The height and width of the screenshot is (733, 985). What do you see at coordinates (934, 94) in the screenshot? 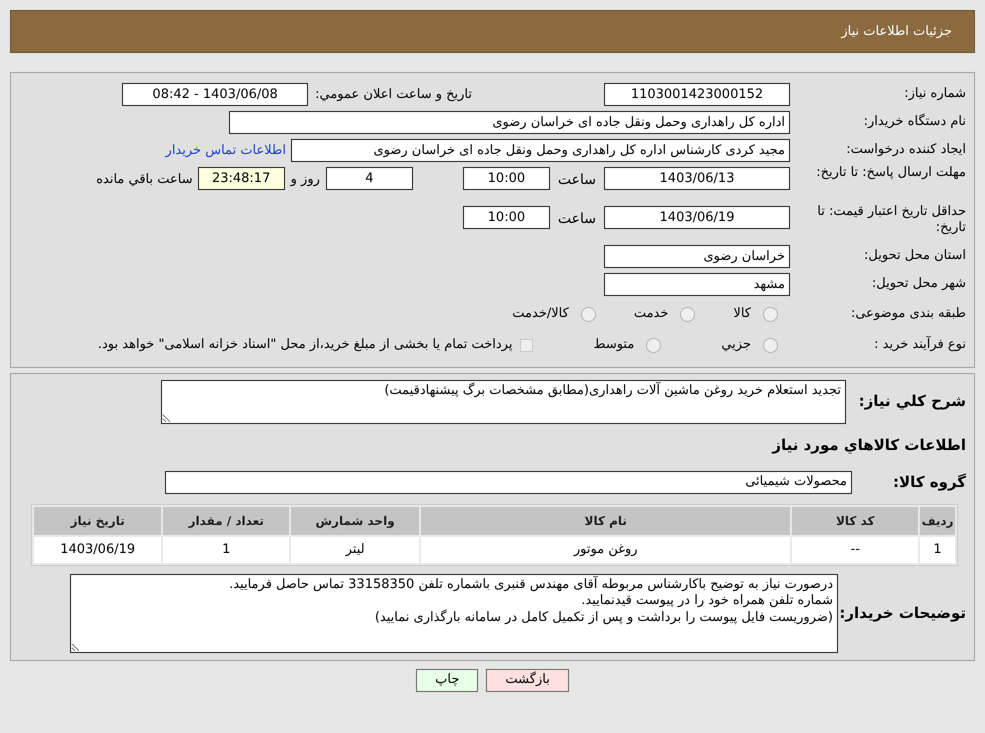
I see `field-label: شماره نیاز:` at bounding box center [934, 94].